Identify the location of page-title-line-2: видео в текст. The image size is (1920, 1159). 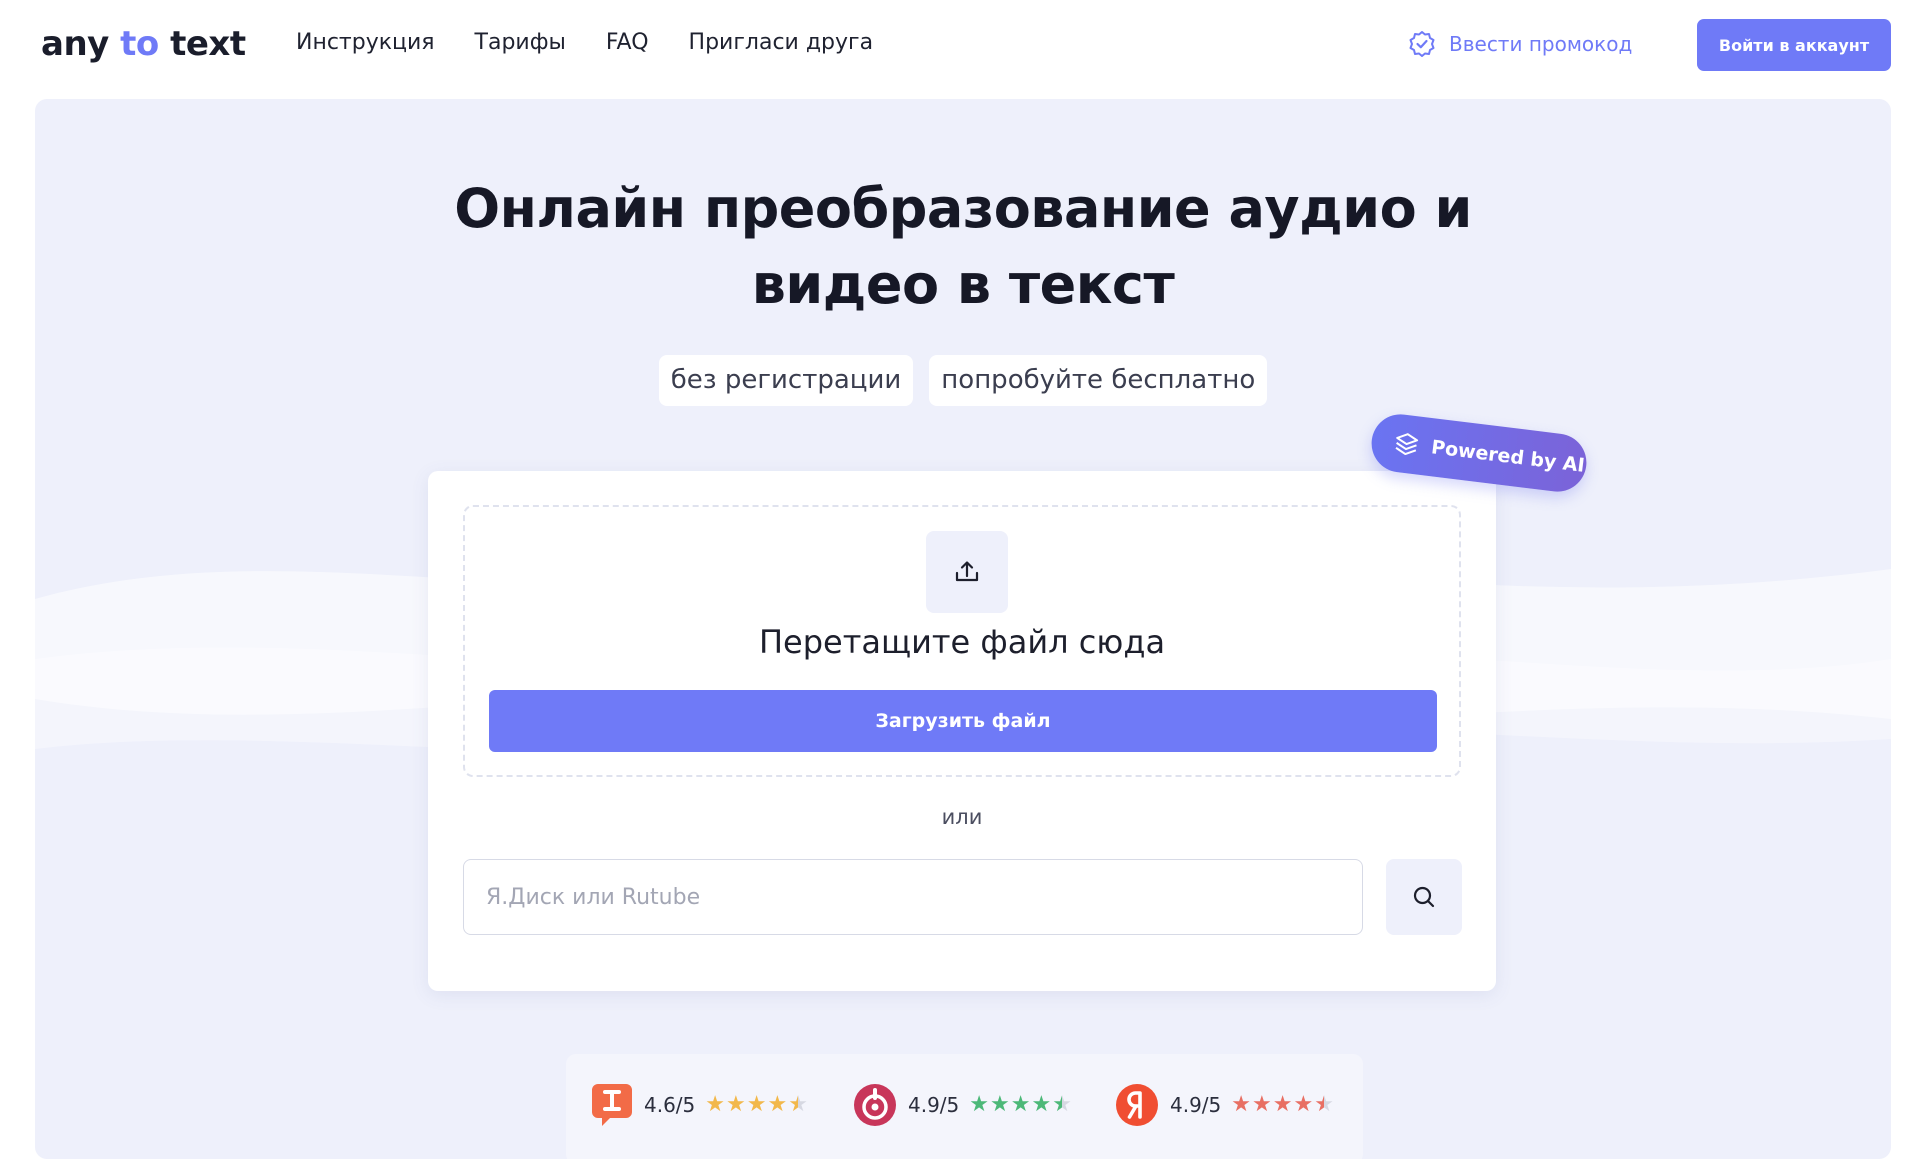
(963, 284).